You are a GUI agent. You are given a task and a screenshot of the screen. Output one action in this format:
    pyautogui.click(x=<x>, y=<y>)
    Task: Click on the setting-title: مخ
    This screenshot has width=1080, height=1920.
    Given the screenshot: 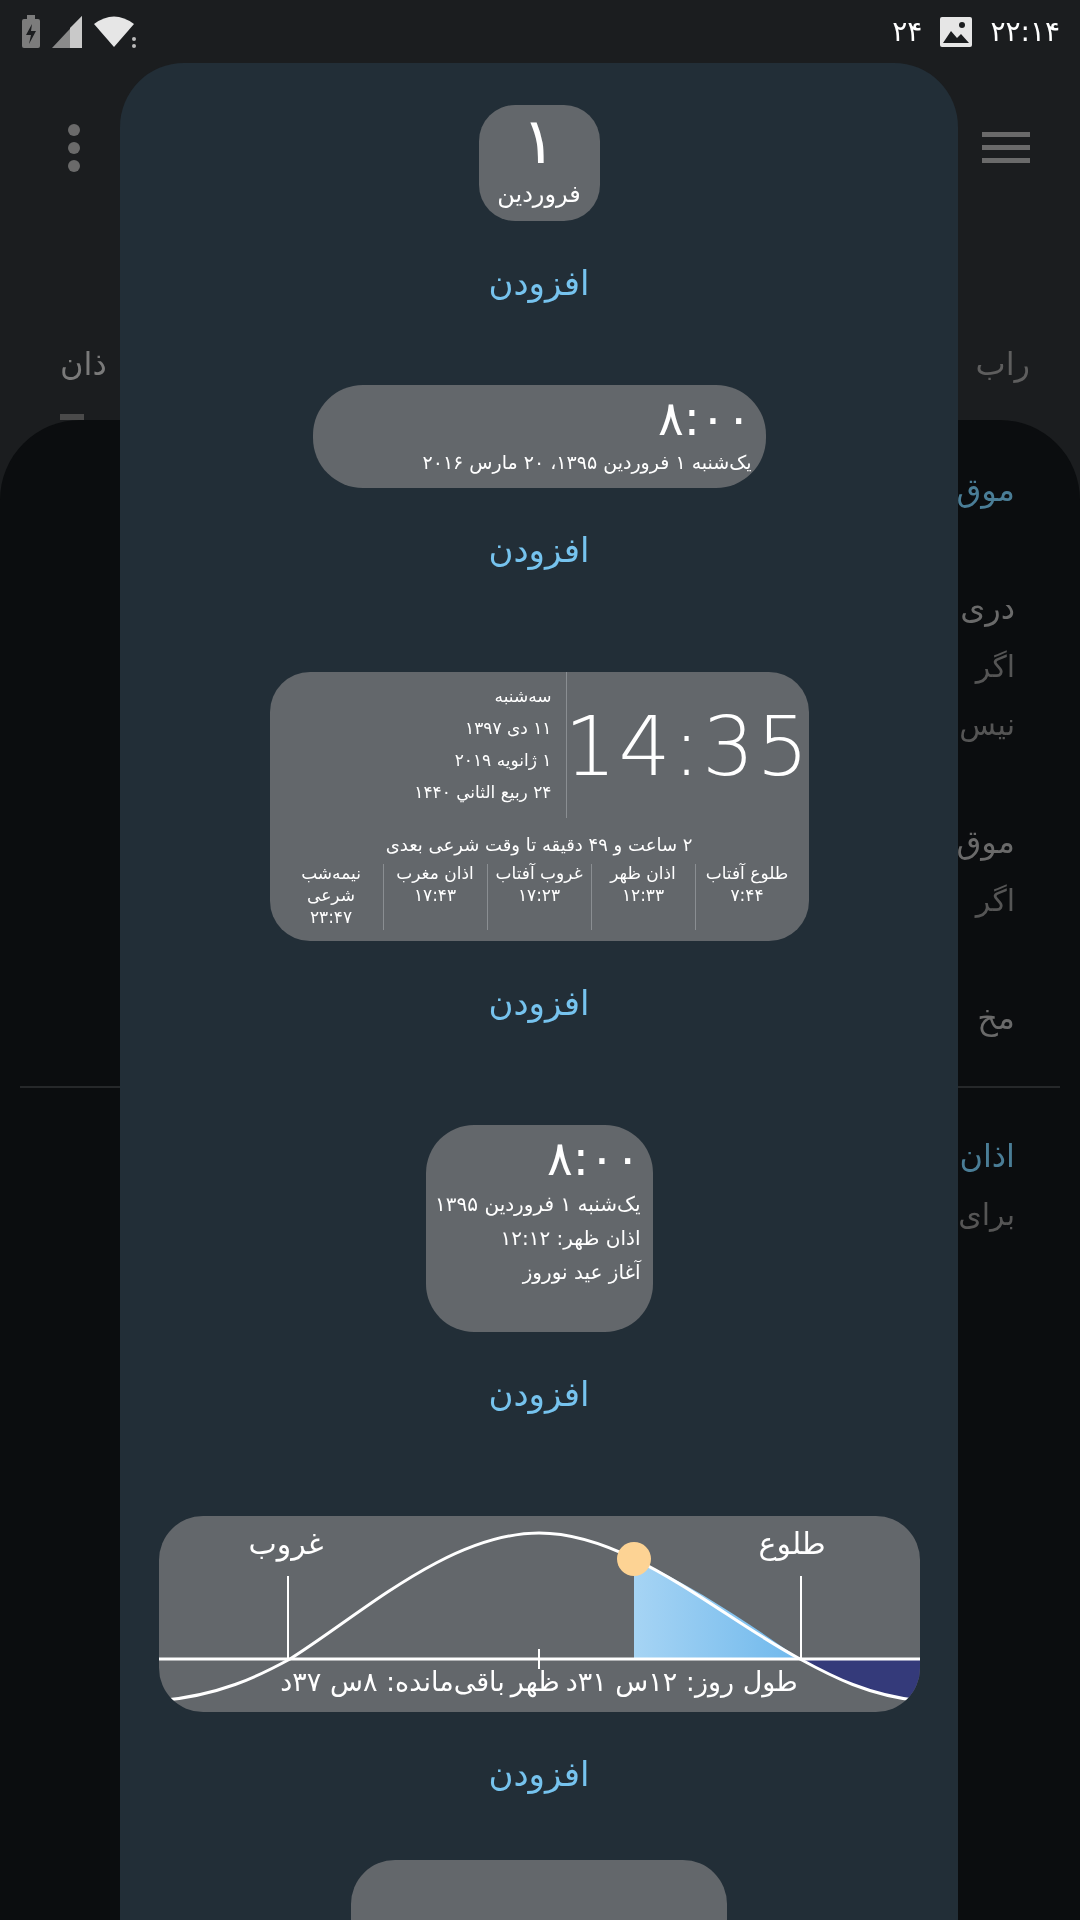 What is the action you would take?
    pyautogui.click(x=996, y=1018)
    